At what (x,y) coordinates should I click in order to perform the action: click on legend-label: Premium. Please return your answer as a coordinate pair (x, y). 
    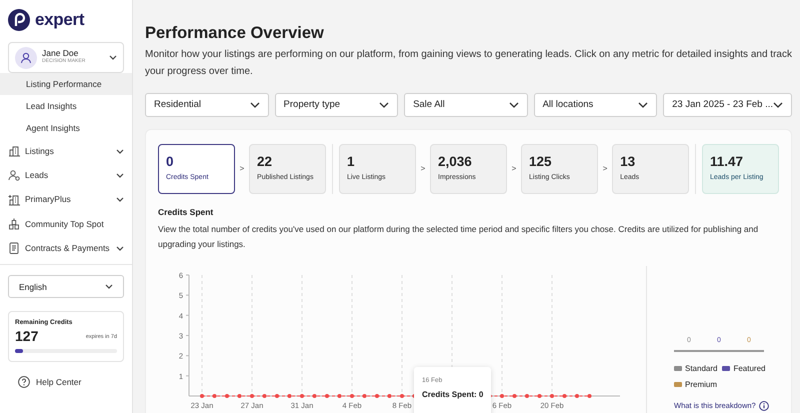
    Looking at the image, I should click on (701, 384).